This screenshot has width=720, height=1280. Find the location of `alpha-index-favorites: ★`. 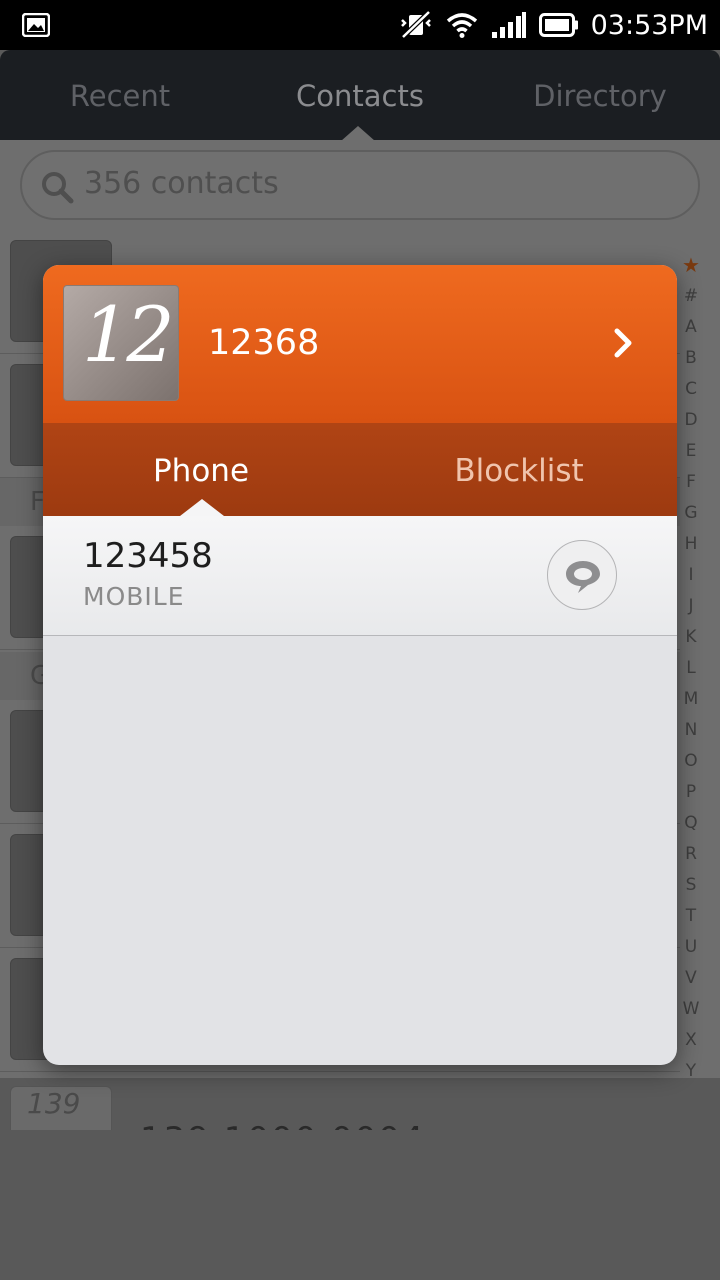

alpha-index-favorites: ★ is located at coordinates (691, 265).